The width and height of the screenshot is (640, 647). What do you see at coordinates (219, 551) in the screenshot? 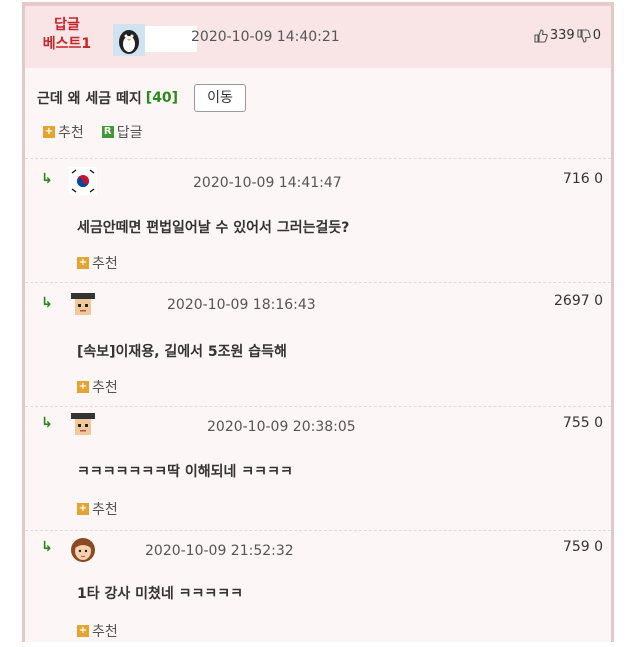
I see `comment-date: 2020-10-09 21:52:32` at bounding box center [219, 551].